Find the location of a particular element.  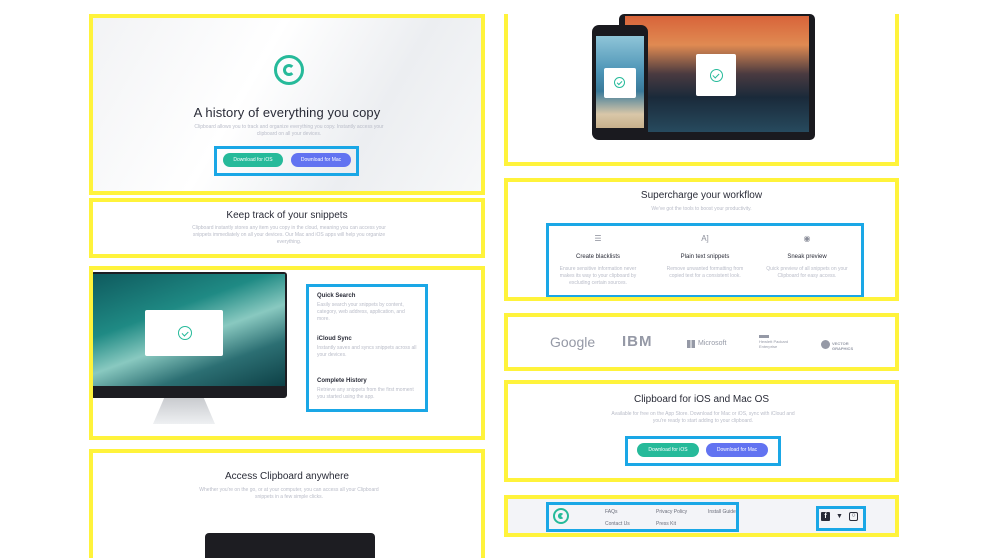

blacklist-icon: ☰ is located at coordinates (598, 238).